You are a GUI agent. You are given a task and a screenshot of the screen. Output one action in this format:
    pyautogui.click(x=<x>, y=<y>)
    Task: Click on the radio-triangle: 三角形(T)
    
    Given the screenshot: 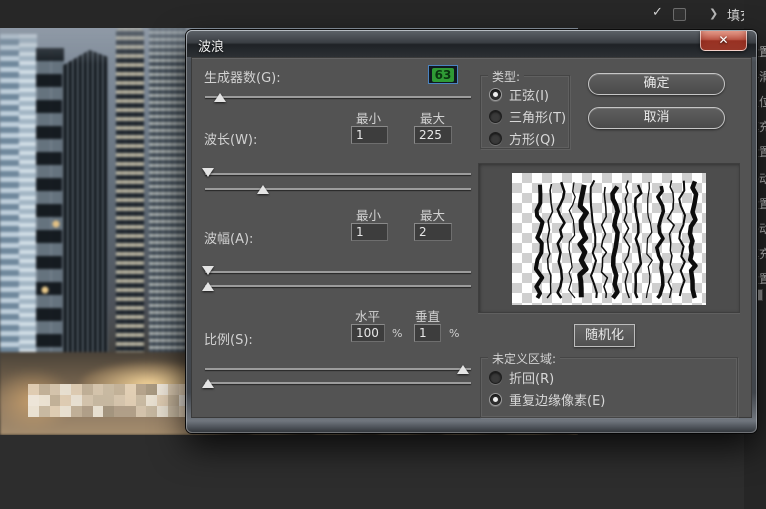 What is the action you would take?
    pyautogui.click(x=525, y=116)
    